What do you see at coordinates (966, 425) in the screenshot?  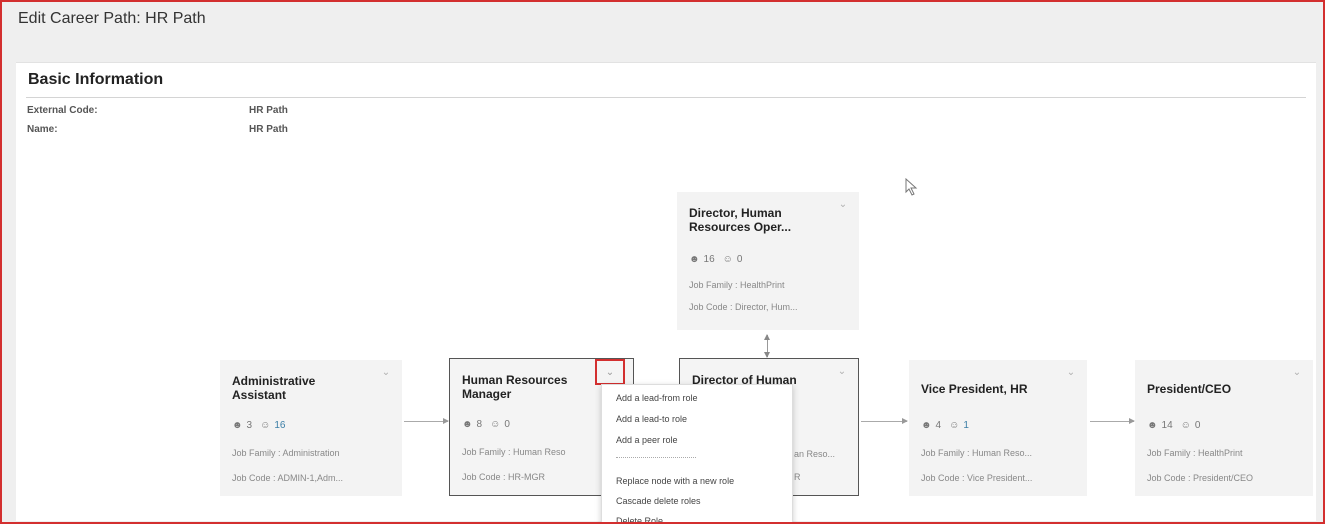 I see `stat-count-b: 1` at bounding box center [966, 425].